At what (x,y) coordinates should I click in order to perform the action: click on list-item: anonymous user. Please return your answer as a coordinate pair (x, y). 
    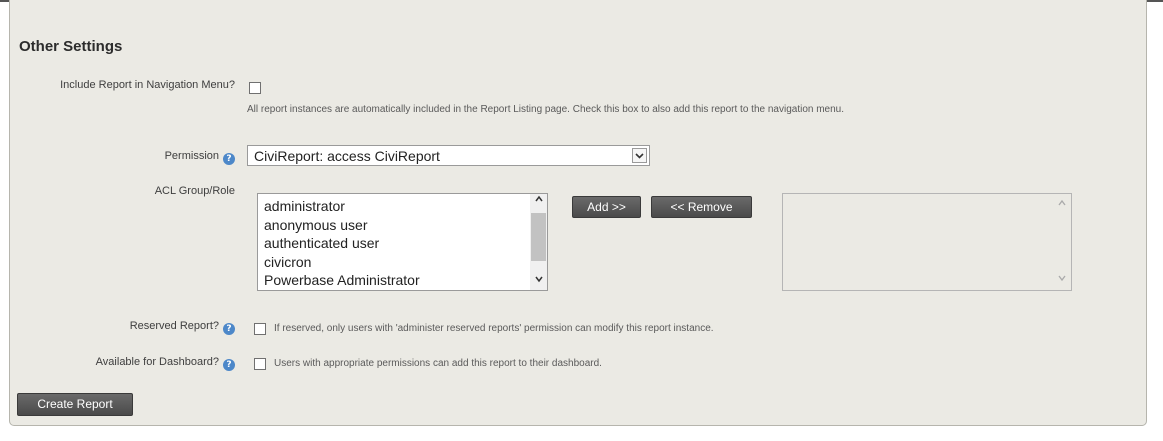
    Looking at the image, I should click on (342, 225).